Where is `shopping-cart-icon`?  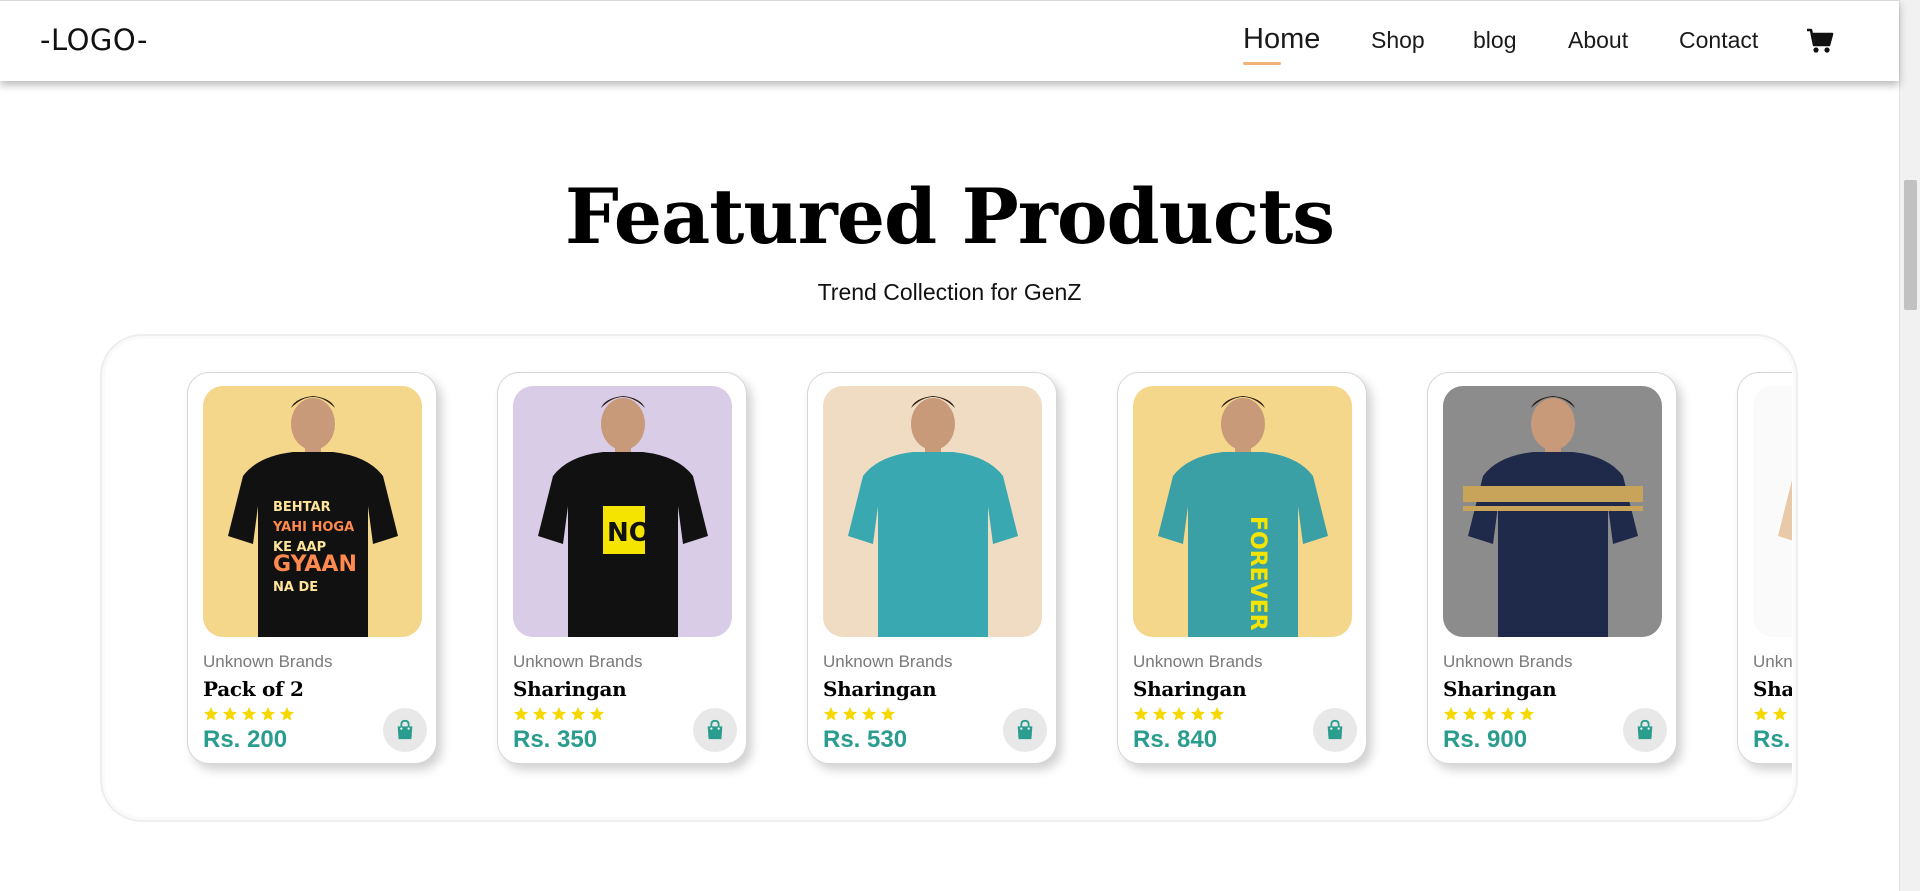 shopping-cart-icon is located at coordinates (1820, 41).